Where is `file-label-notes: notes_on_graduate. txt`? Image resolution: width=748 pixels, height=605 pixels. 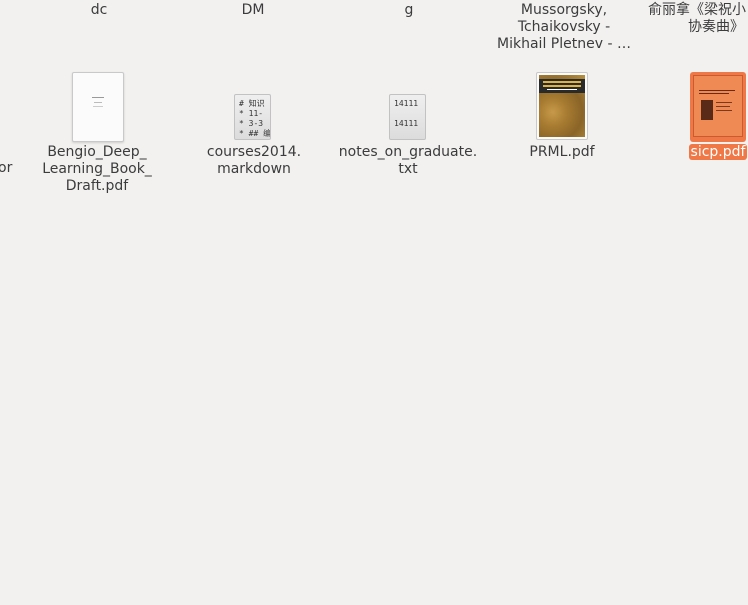
file-label-notes: notes_on_graduate. txt is located at coordinates (408, 161).